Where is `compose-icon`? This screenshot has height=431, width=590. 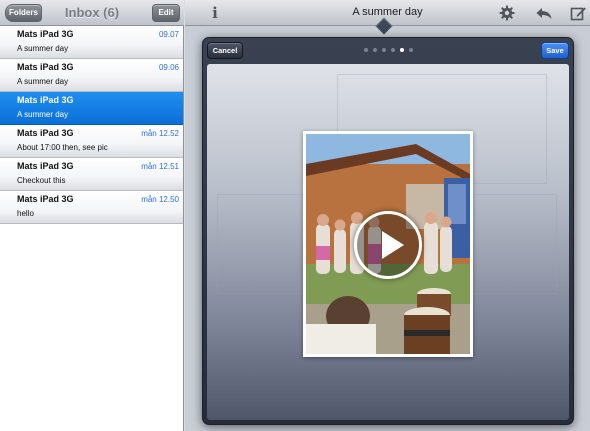
compose-icon is located at coordinates (578, 13).